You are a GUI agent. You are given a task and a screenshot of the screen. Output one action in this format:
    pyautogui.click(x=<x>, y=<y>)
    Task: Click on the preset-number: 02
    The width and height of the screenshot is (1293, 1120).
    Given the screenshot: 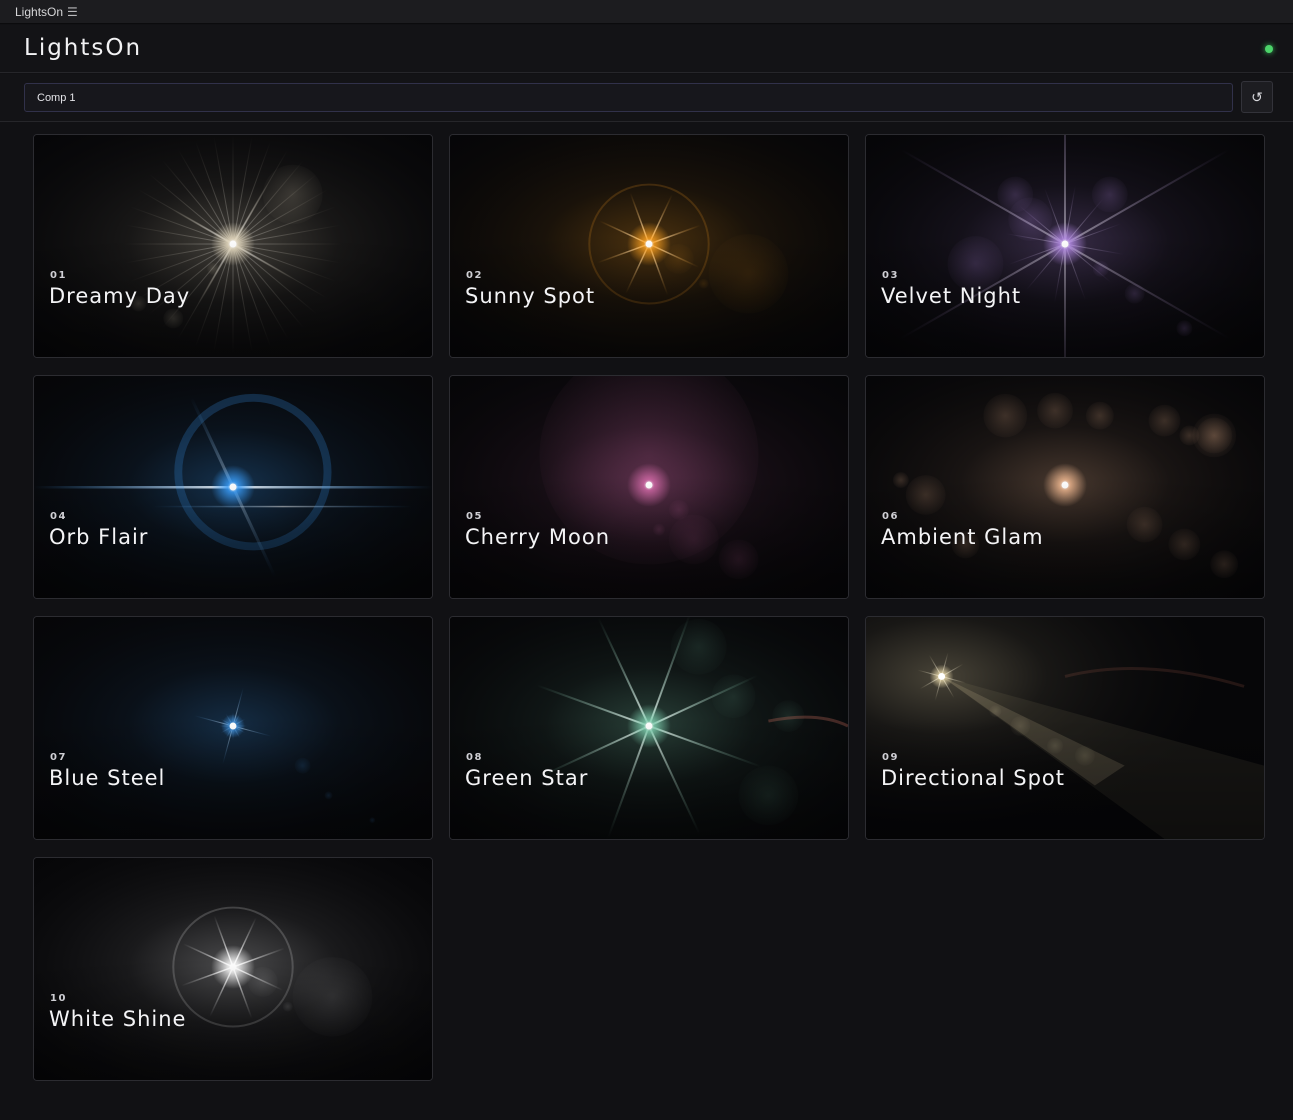 What is the action you would take?
    pyautogui.click(x=474, y=275)
    